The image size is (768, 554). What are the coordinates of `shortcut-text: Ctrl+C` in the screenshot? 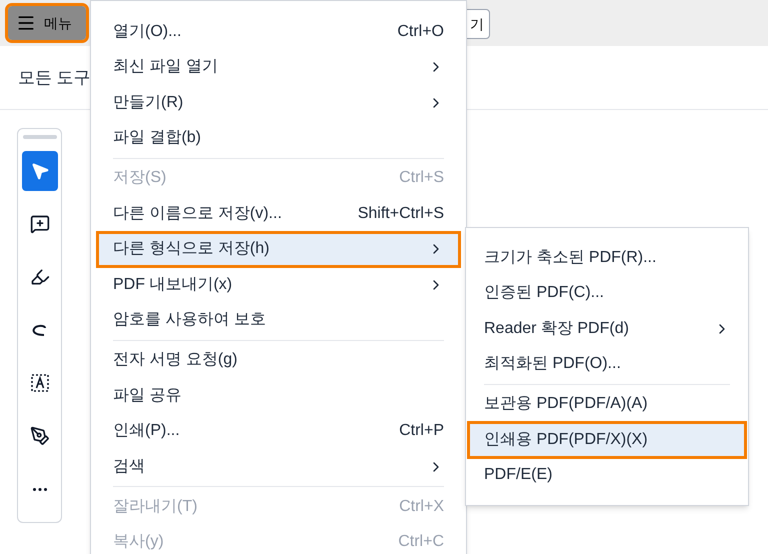 It's located at (421, 542).